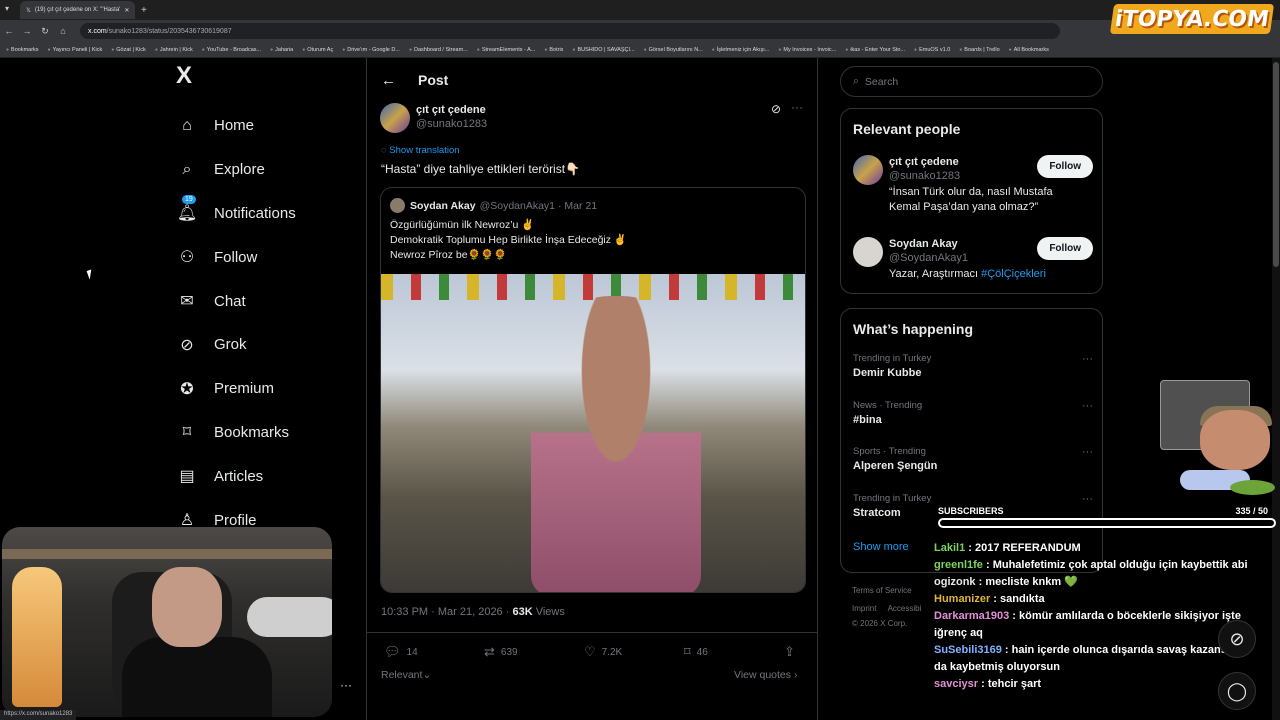 This screenshot has width=1280, height=720. Describe the element at coordinates (267, 345) in the screenshot. I see `sidebar-item-grok: ⊘ Grok` at that location.